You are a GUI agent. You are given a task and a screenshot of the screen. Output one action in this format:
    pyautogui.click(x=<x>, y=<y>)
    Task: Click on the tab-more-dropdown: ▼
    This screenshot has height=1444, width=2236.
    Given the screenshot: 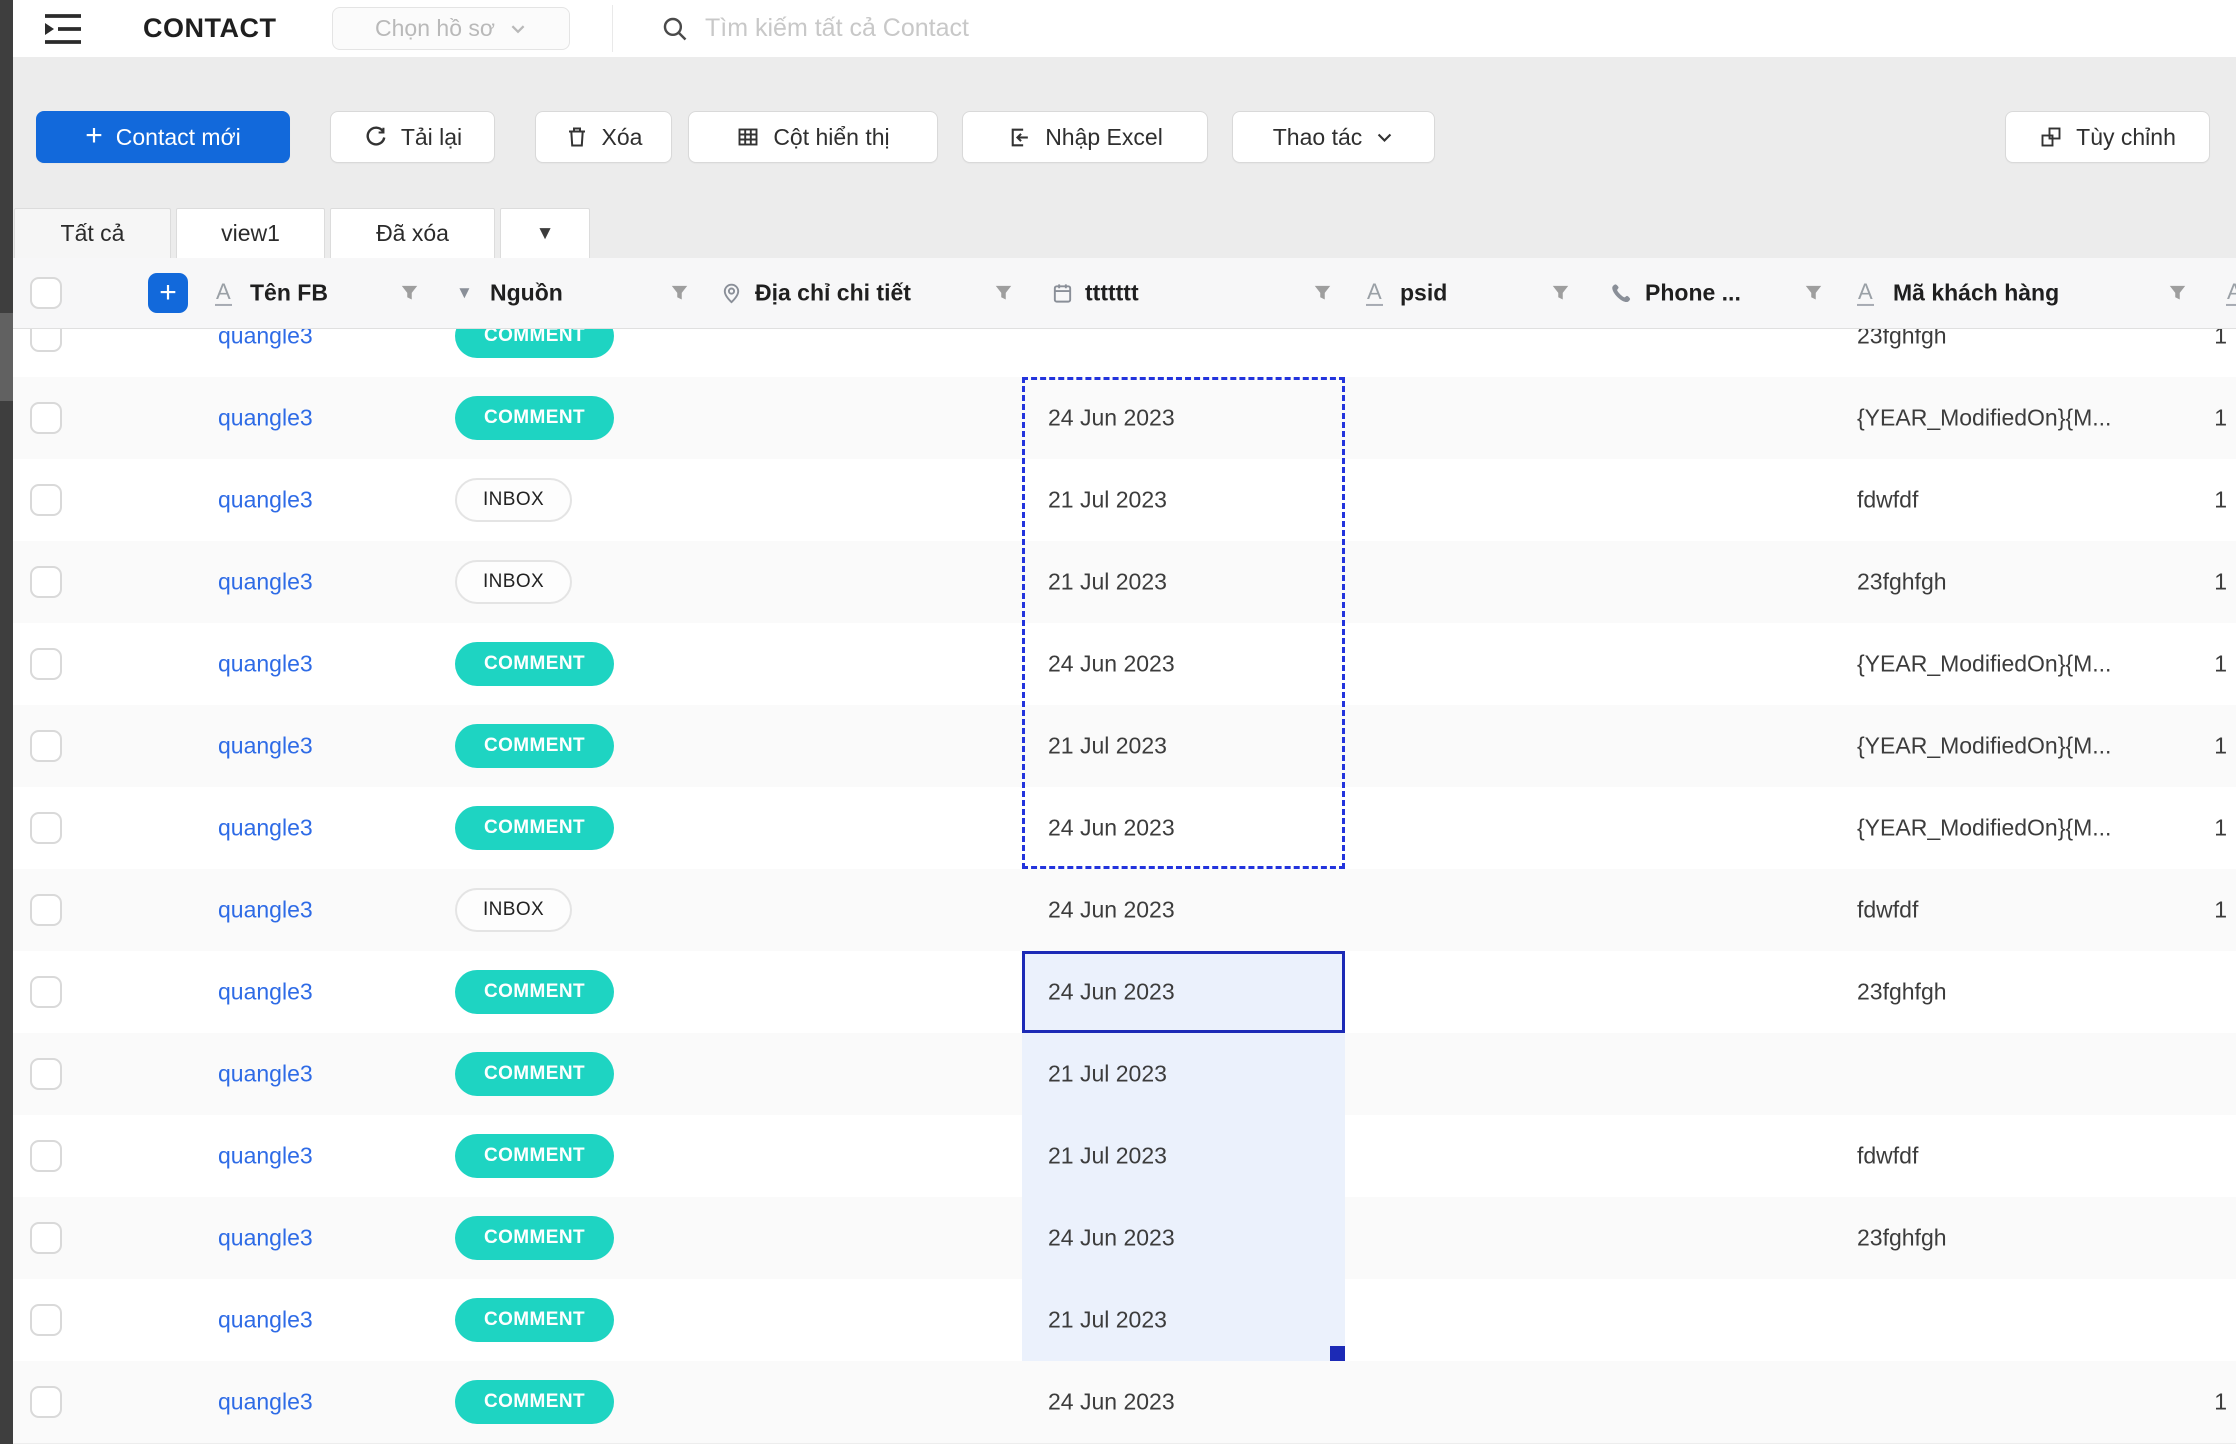 What is the action you would take?
    pyautogui.click(x=545, y=233)
    